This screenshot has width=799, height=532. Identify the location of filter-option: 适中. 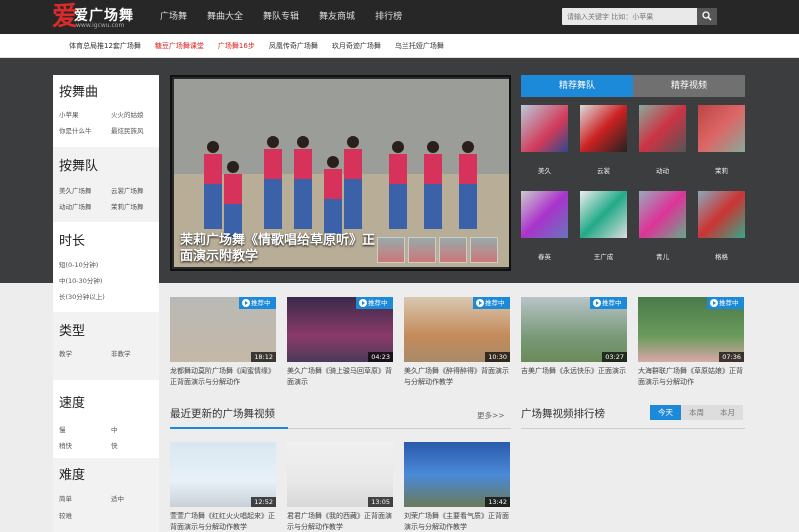
(117, 498).